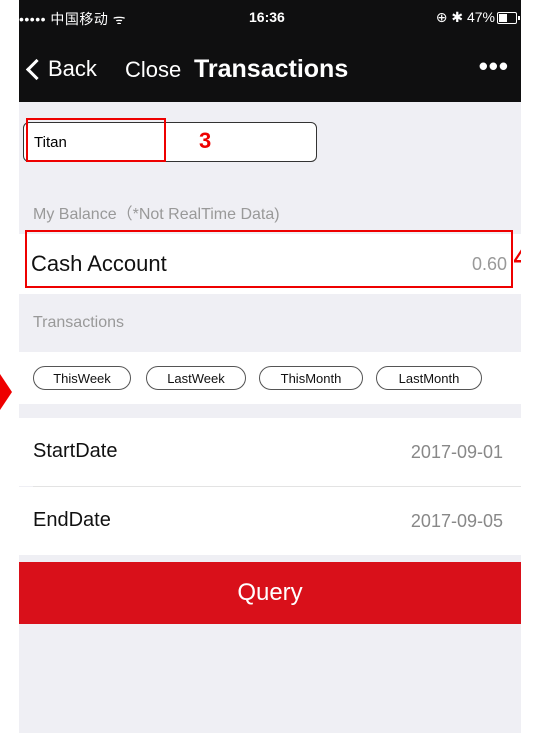  I want to click on status-time: 16:36, so click(267, 17).